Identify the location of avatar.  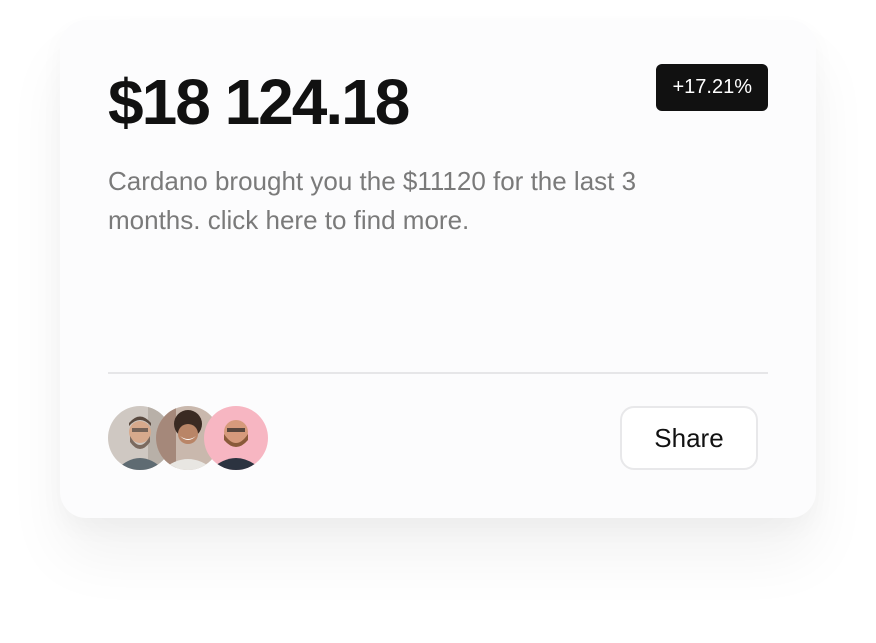
(236, 438).